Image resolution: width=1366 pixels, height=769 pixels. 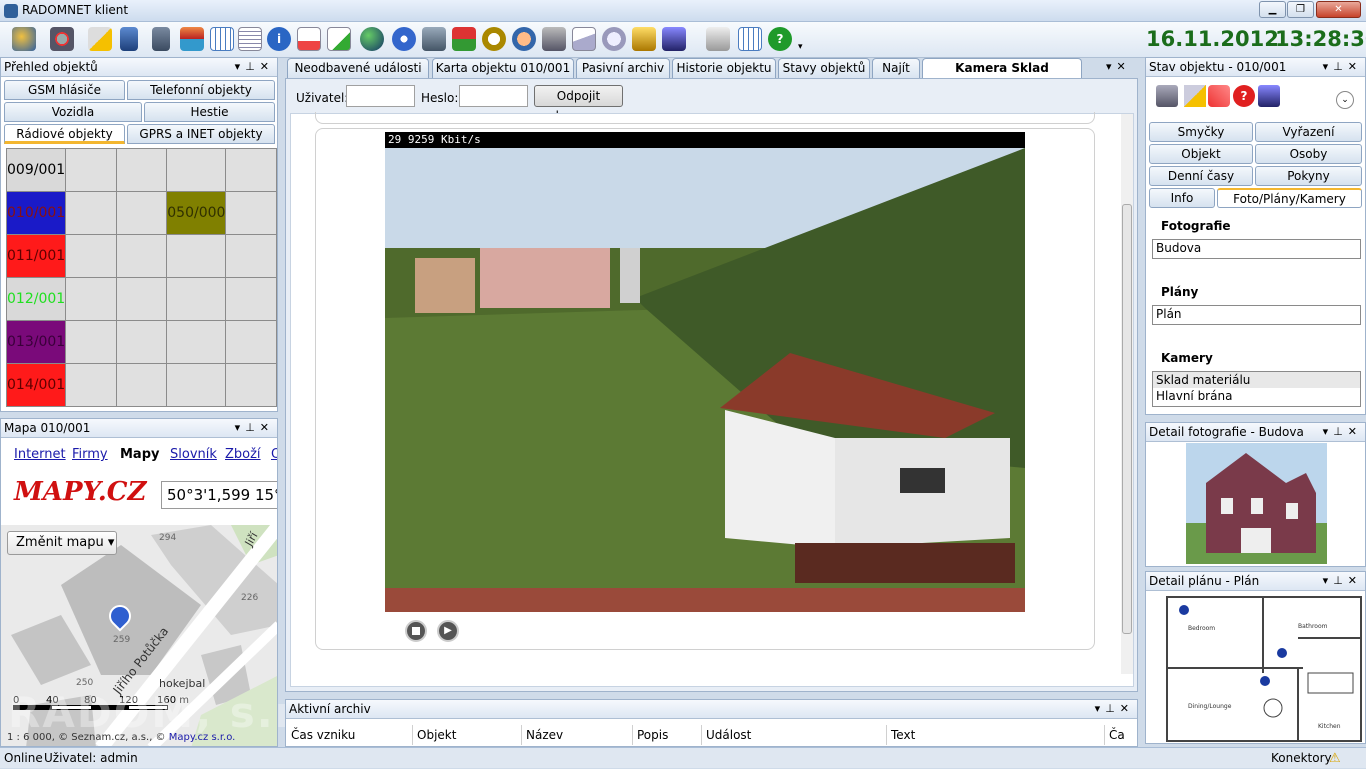 I want to click on map-link-internet: Internet, so click(x=40, y=454).